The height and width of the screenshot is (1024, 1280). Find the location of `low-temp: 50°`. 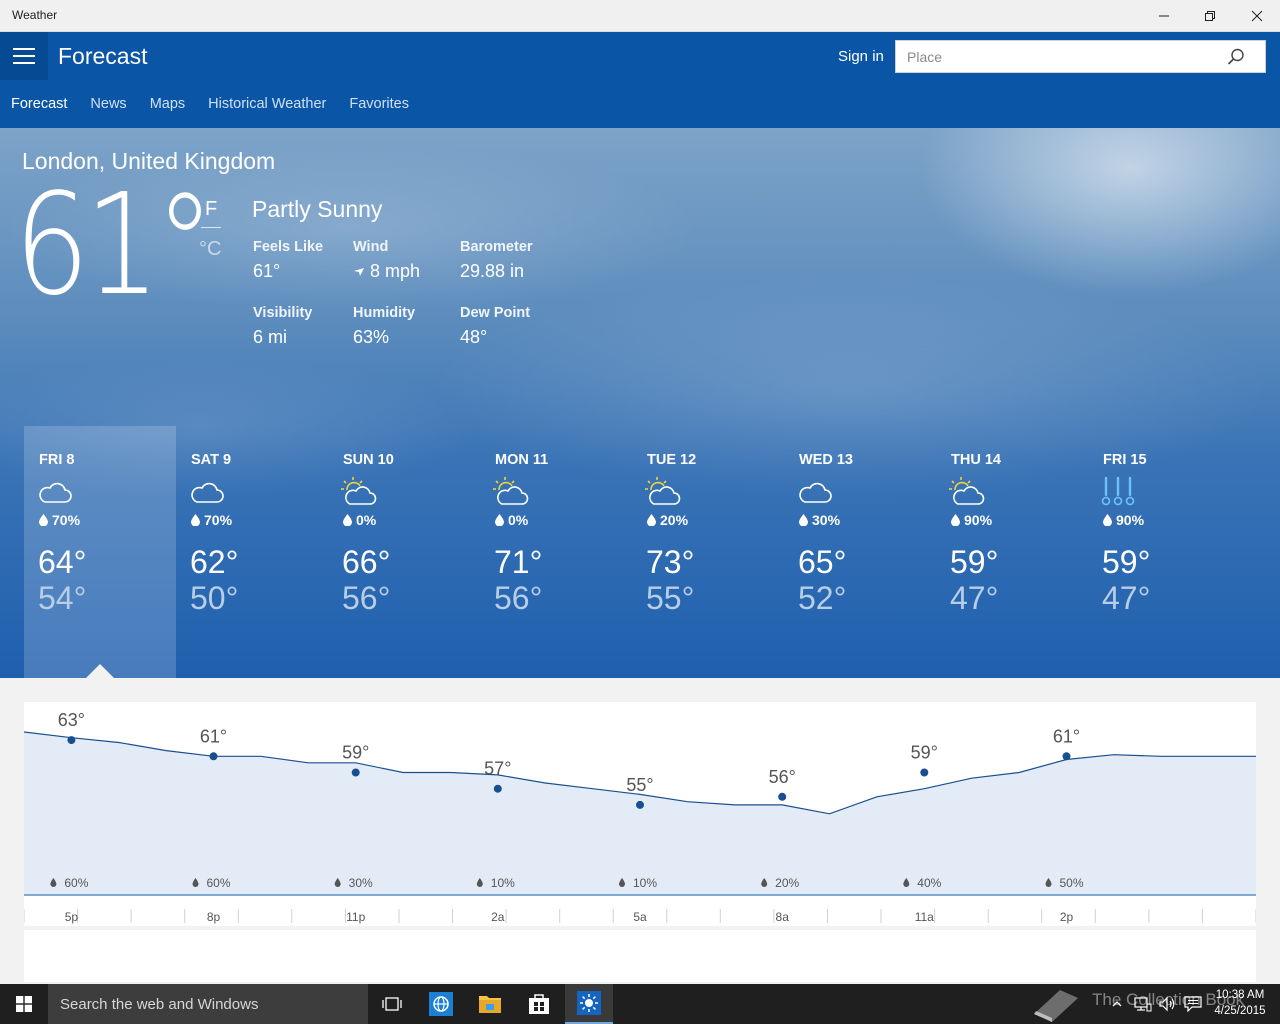

low-temp: 50° is located at coordinates (214, 598).